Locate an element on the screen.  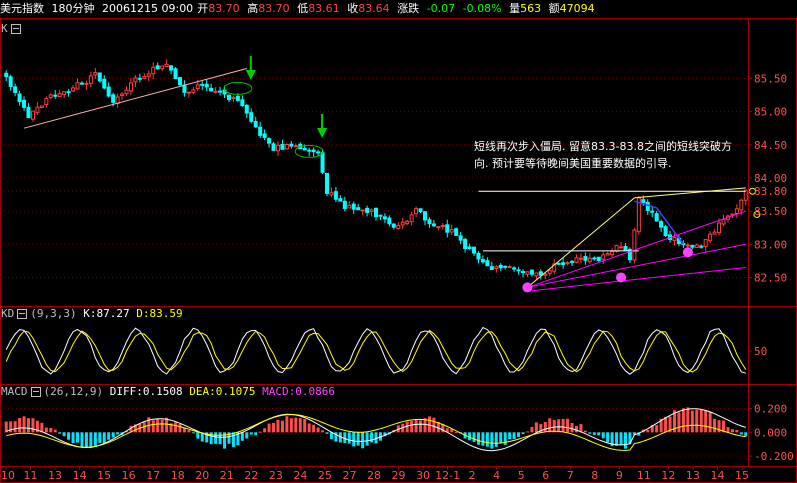
d-line is located at coordinates (376, 351).